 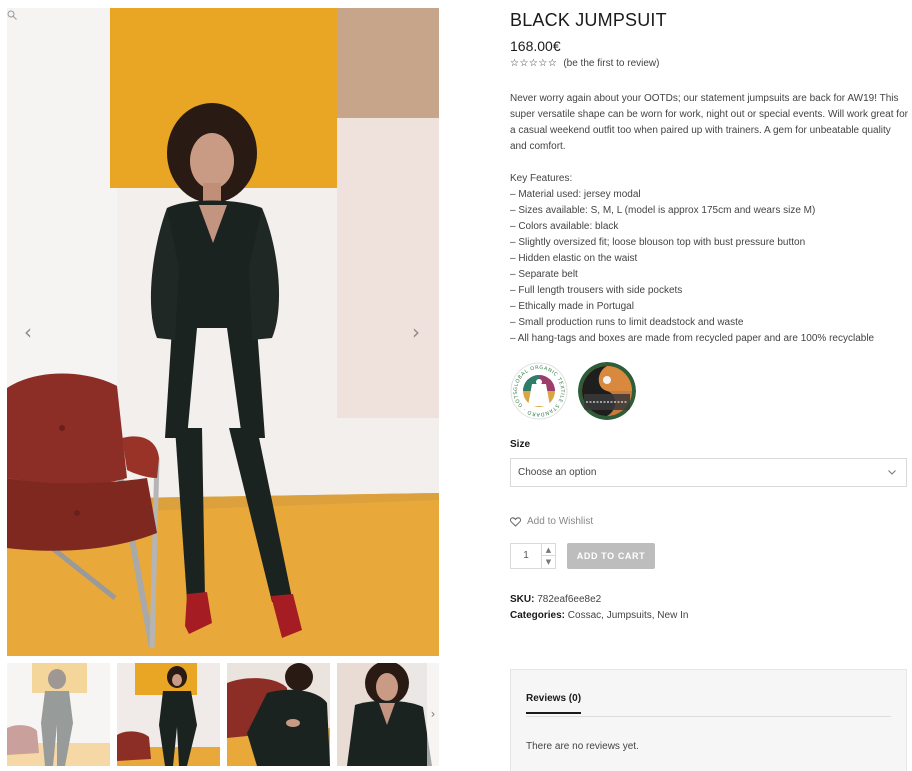 What do you see at coordinates (548, 550) in the screenshot?
I see `quantity-increase-icon: ▲` at bounding box center [548, 550].